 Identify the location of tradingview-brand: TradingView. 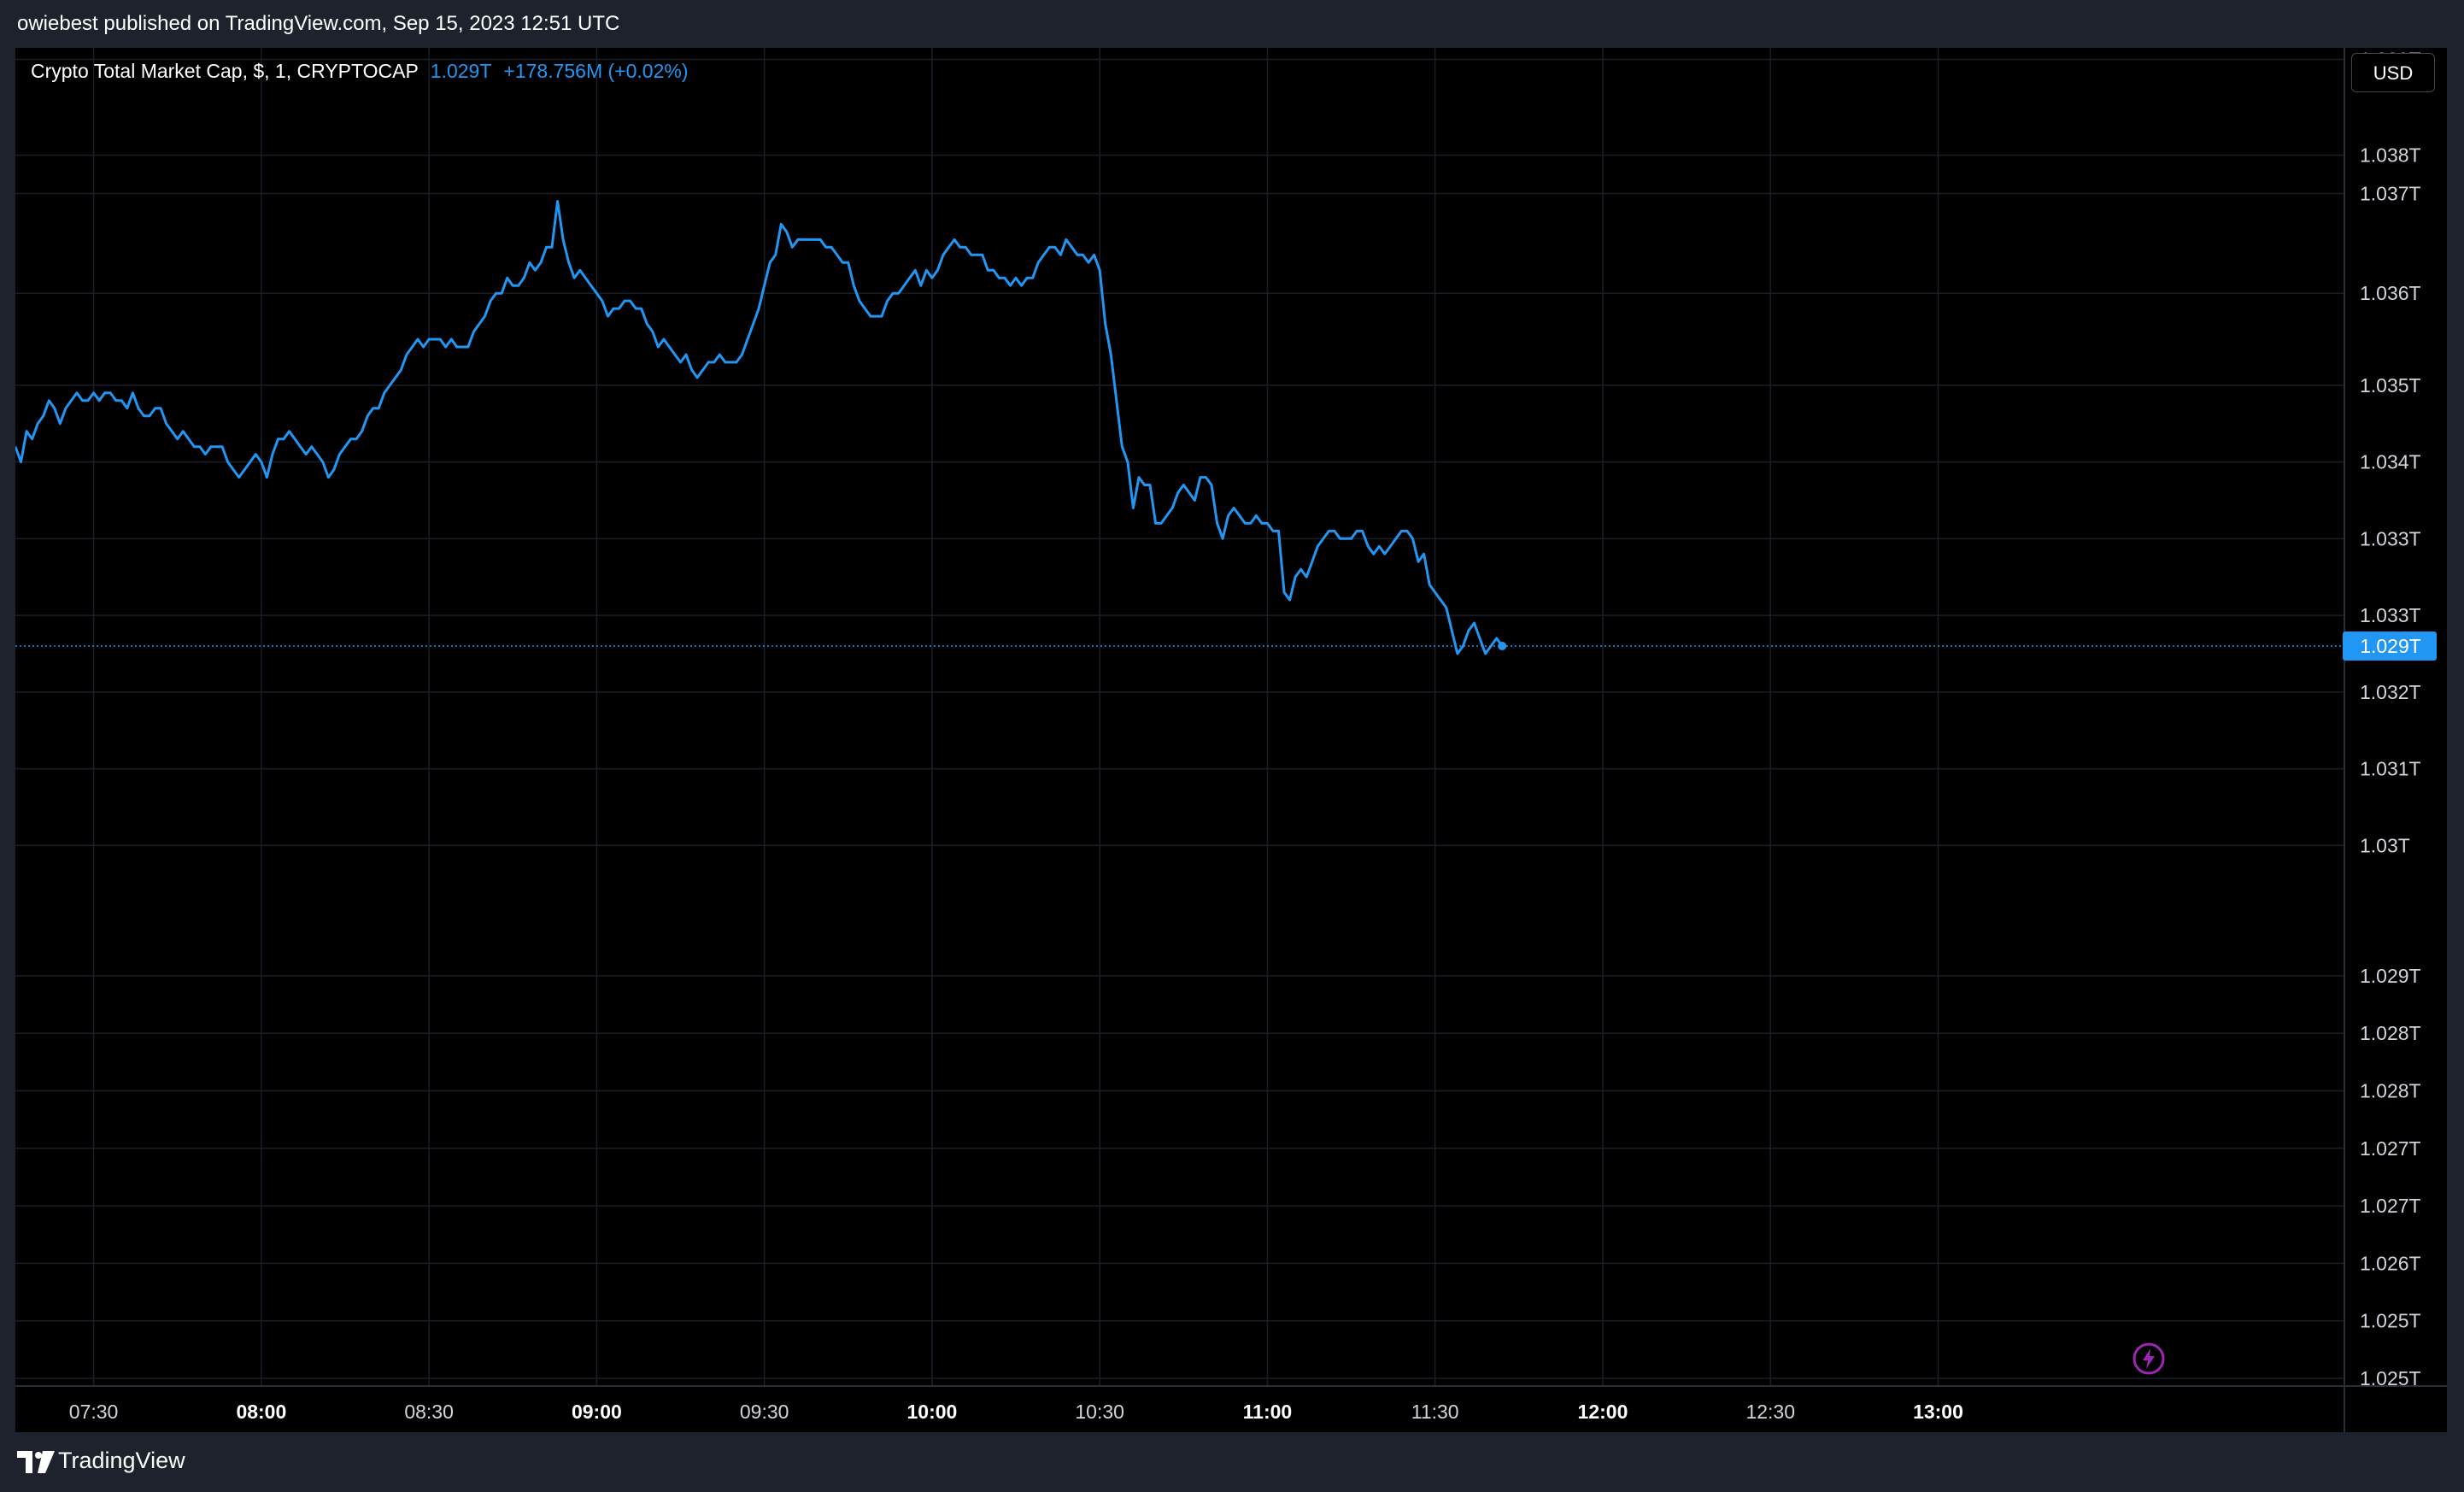
(121, 1461).